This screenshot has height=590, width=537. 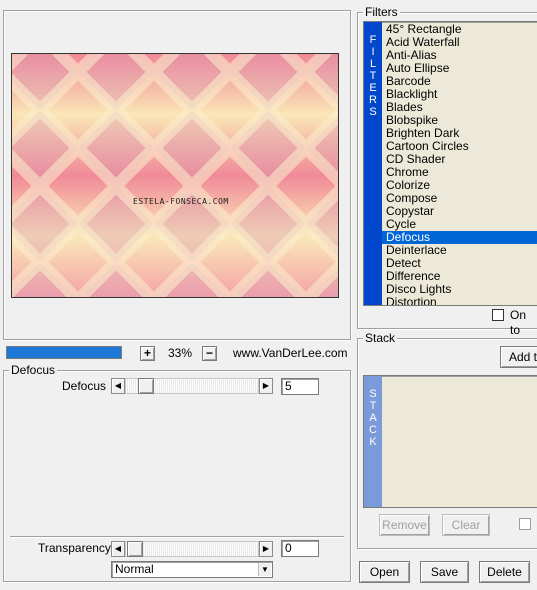 I want to click on zoom-in-button: +, so click(x=147, y=353).